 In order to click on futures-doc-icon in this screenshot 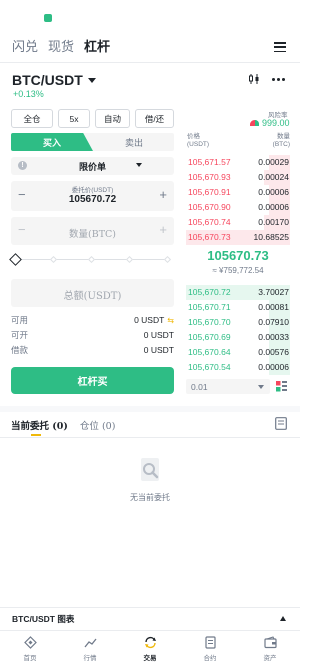, I will do `click(210, 642)`.